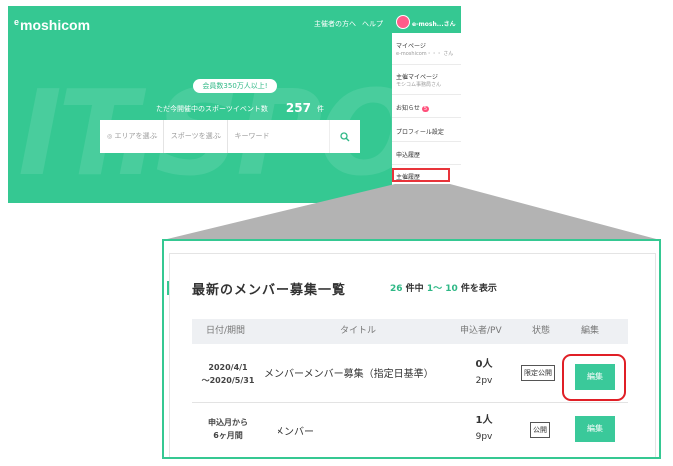 The height and width of the screenshot is (466, 673). Describe the element at coordinates (349, 372) in the screenshot. I see `row-title: メンバーメンバー募集（指定日基準）` at that location.